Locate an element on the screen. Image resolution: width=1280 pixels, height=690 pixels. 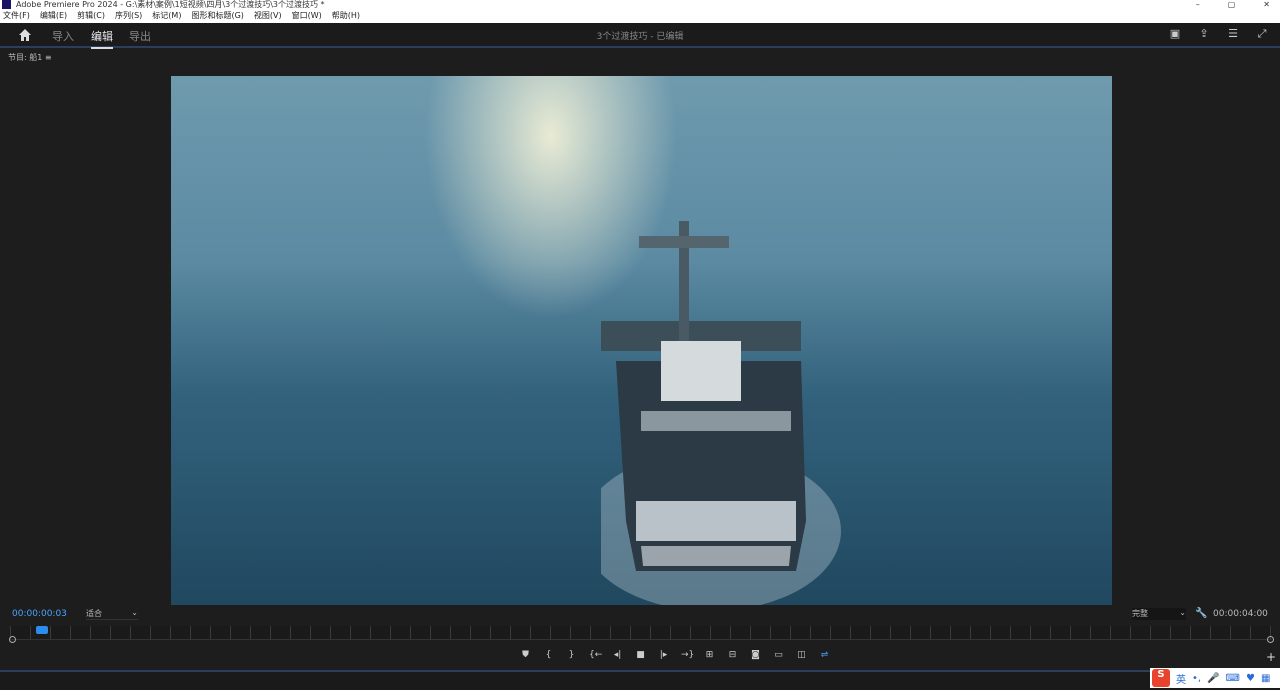
microphone-icon: 🎤 is located at coordinates (1213, 678).